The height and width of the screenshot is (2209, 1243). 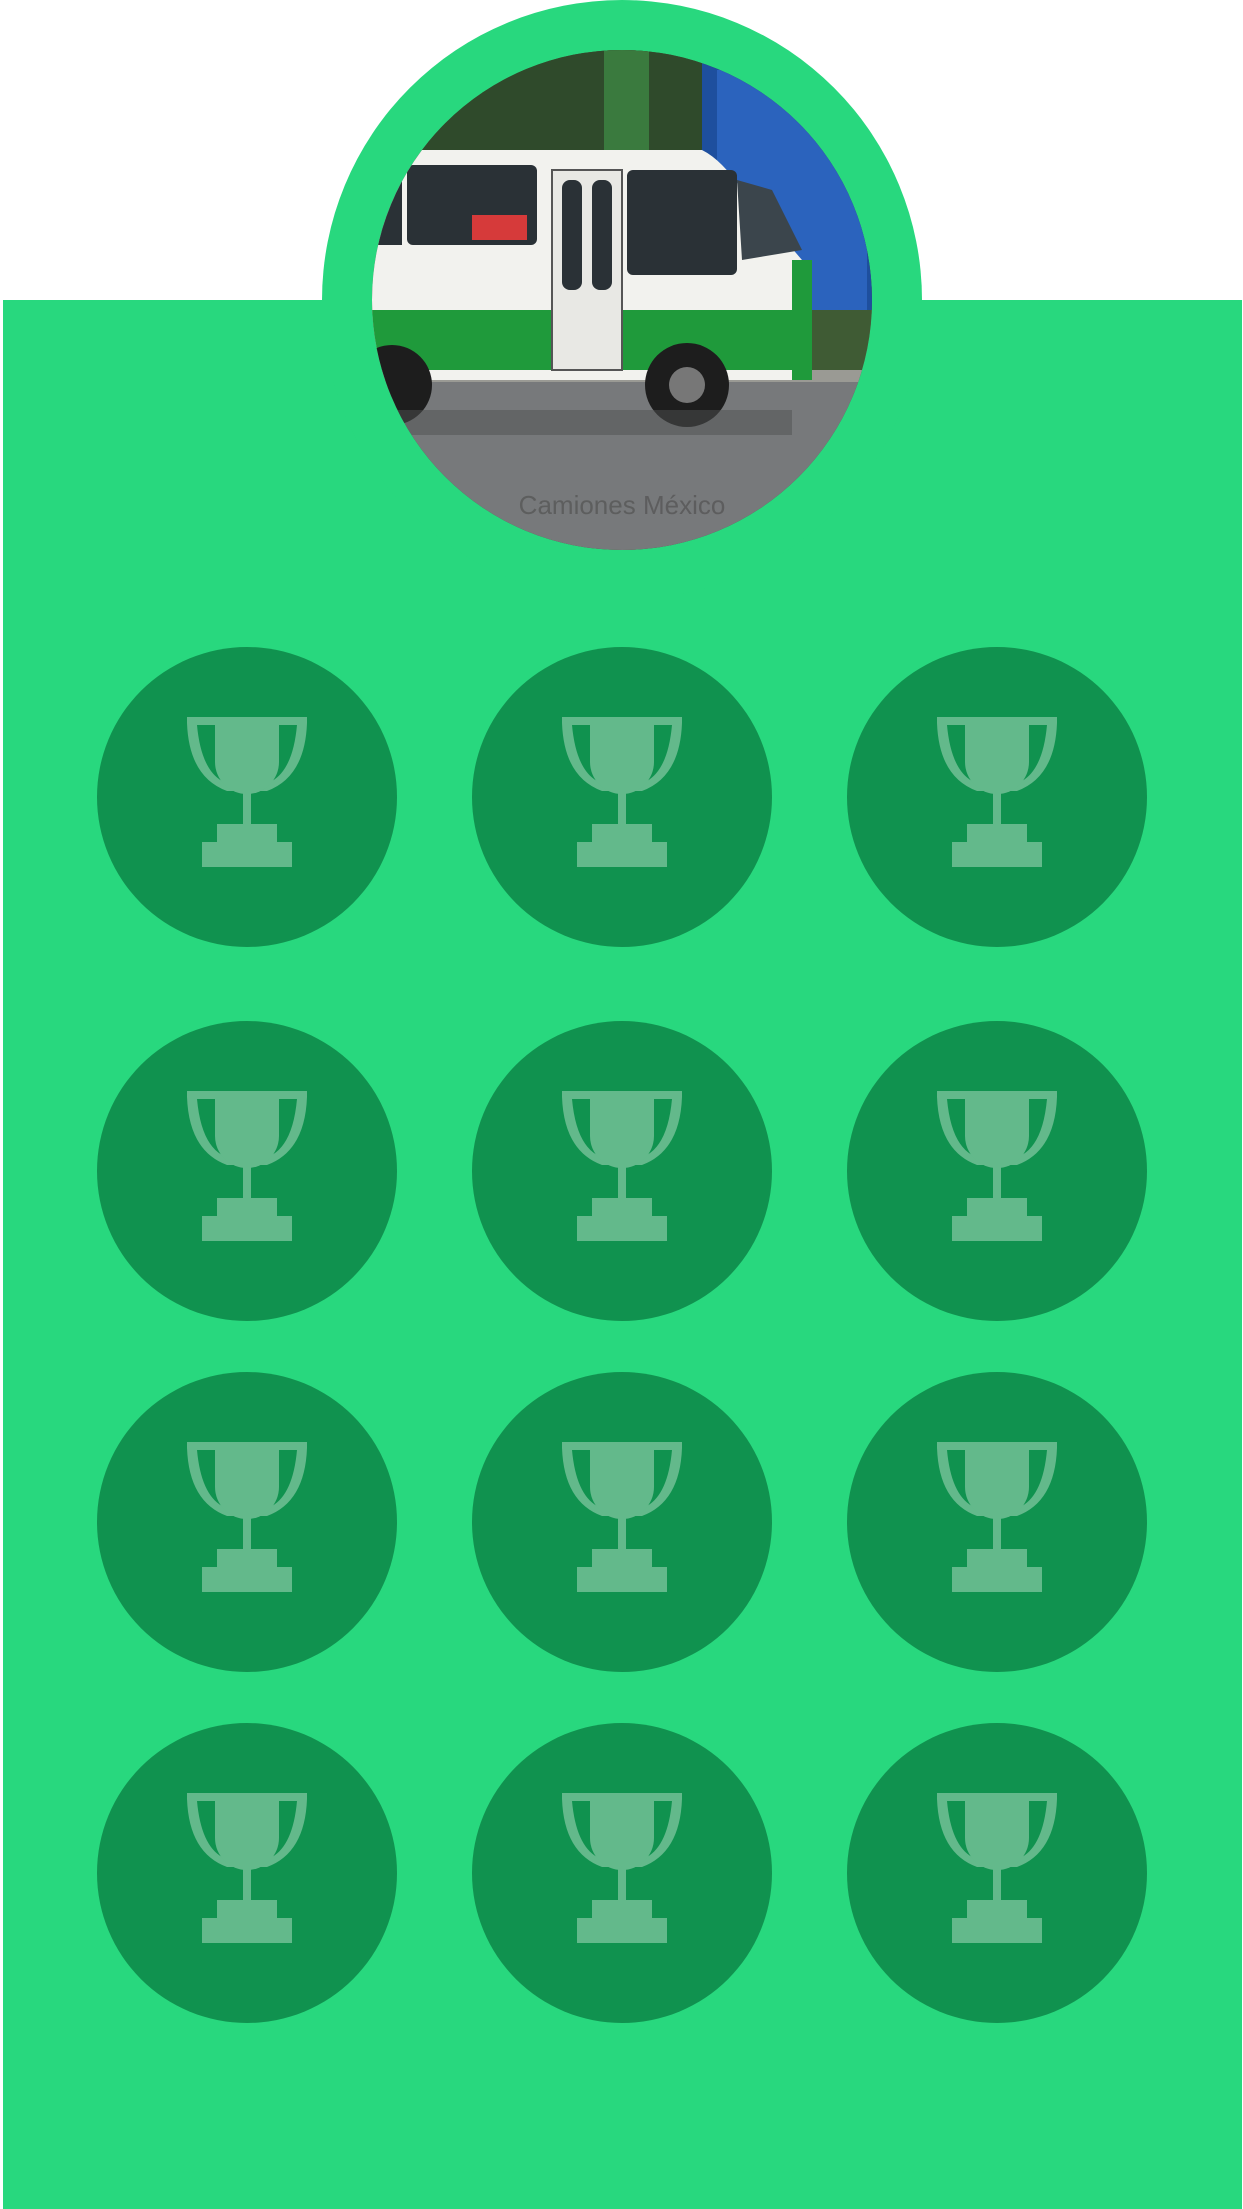 I want to click on avatar: Camiones México, so click(x=622, y=300).